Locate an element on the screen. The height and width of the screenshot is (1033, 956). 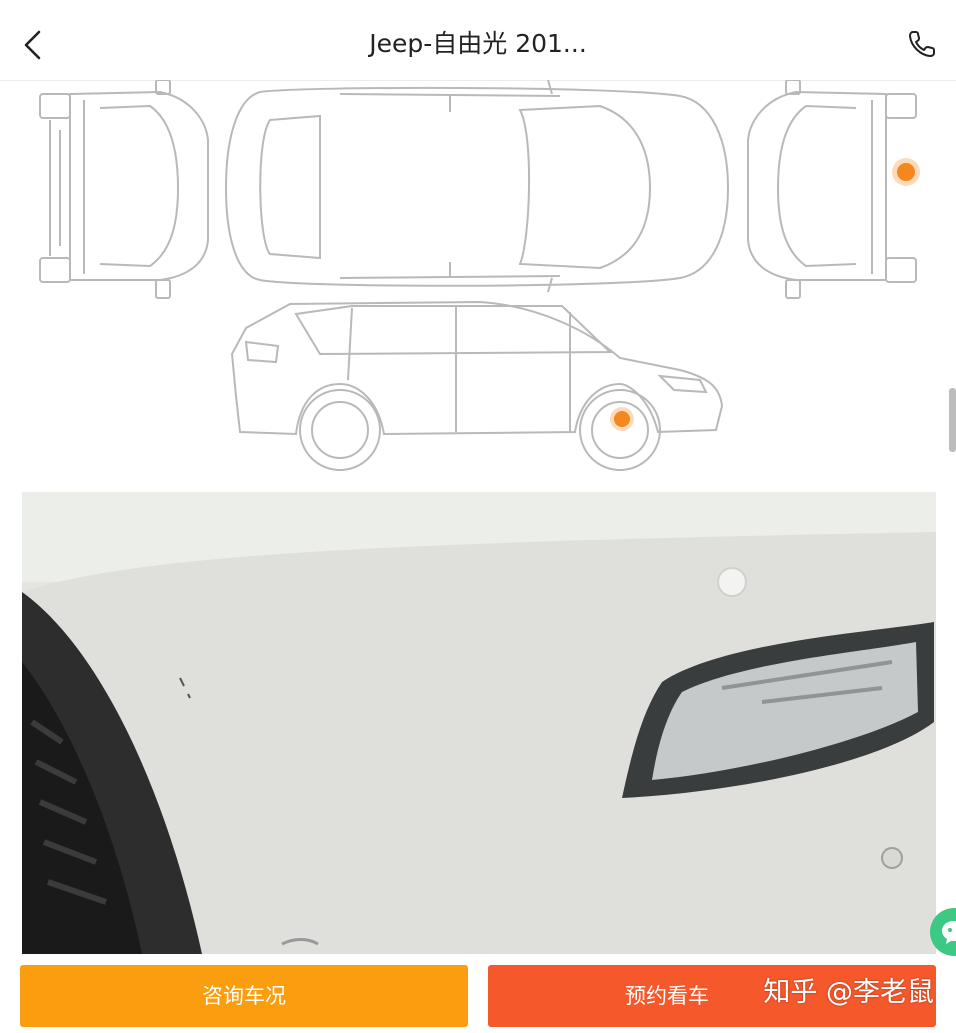
watermark: 知乎 @李老鼠 is located at coordinates (848, 992).